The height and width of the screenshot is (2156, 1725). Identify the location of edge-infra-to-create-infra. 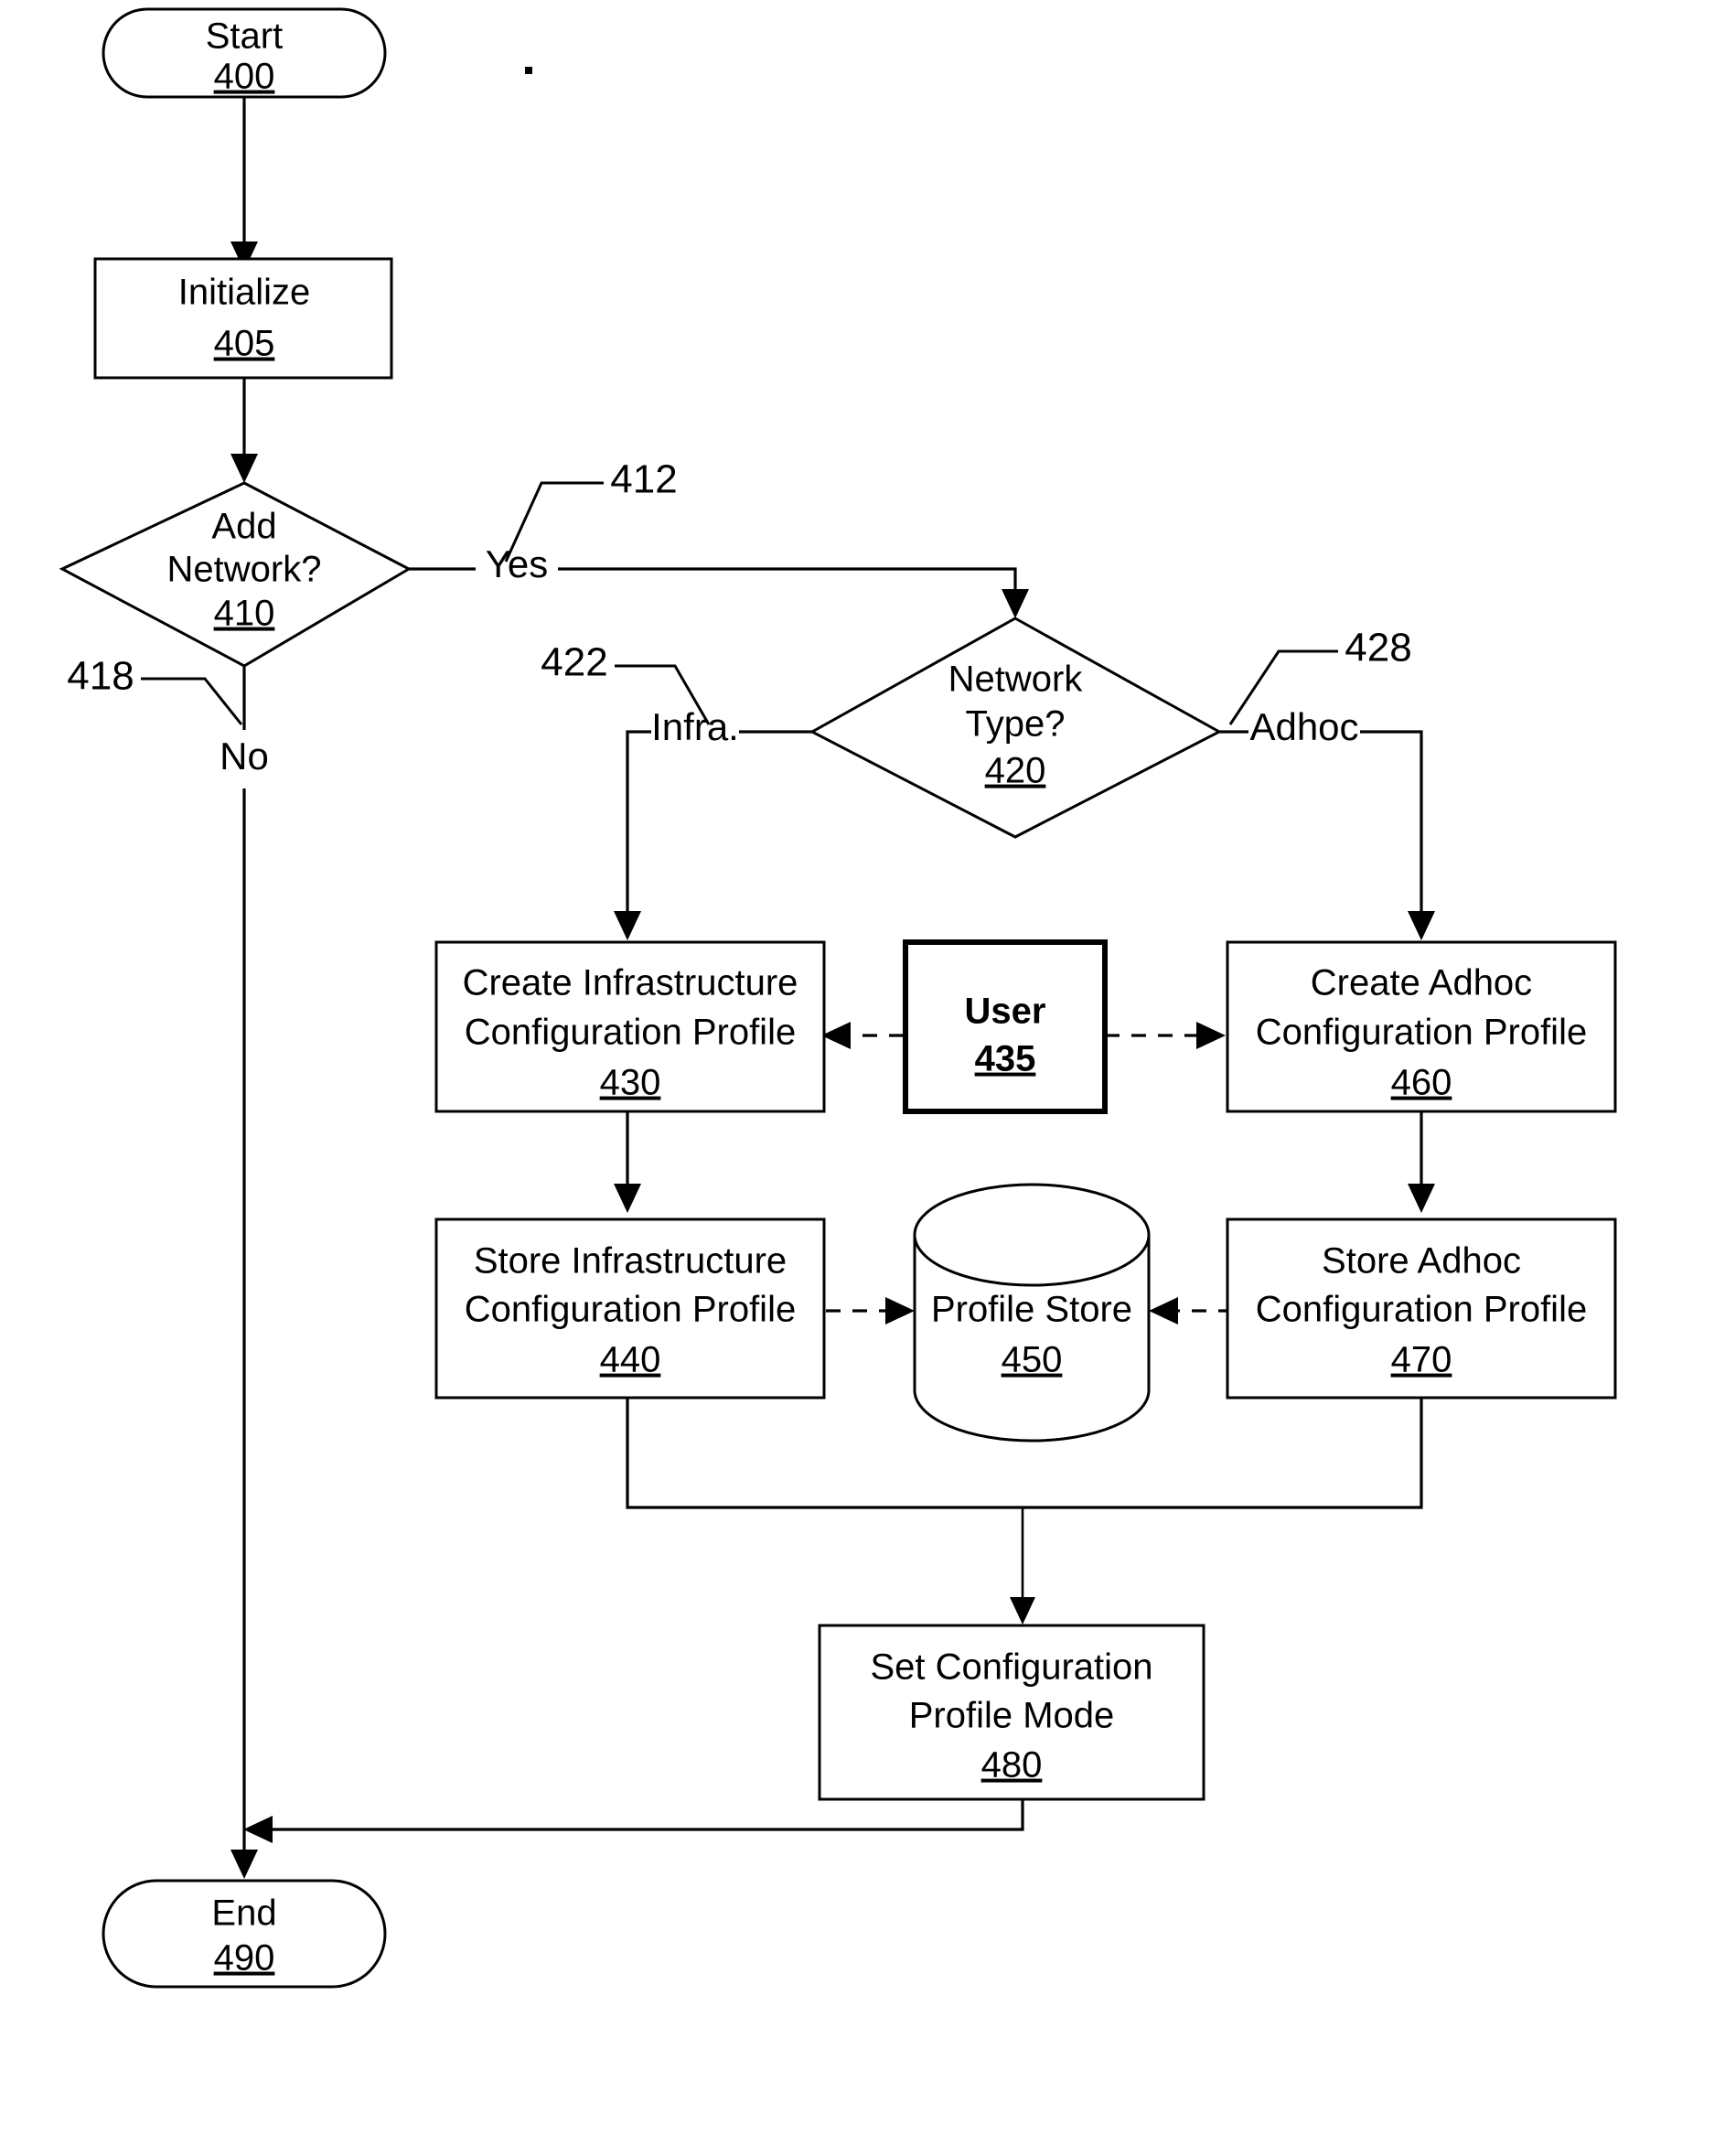
(638, 828).